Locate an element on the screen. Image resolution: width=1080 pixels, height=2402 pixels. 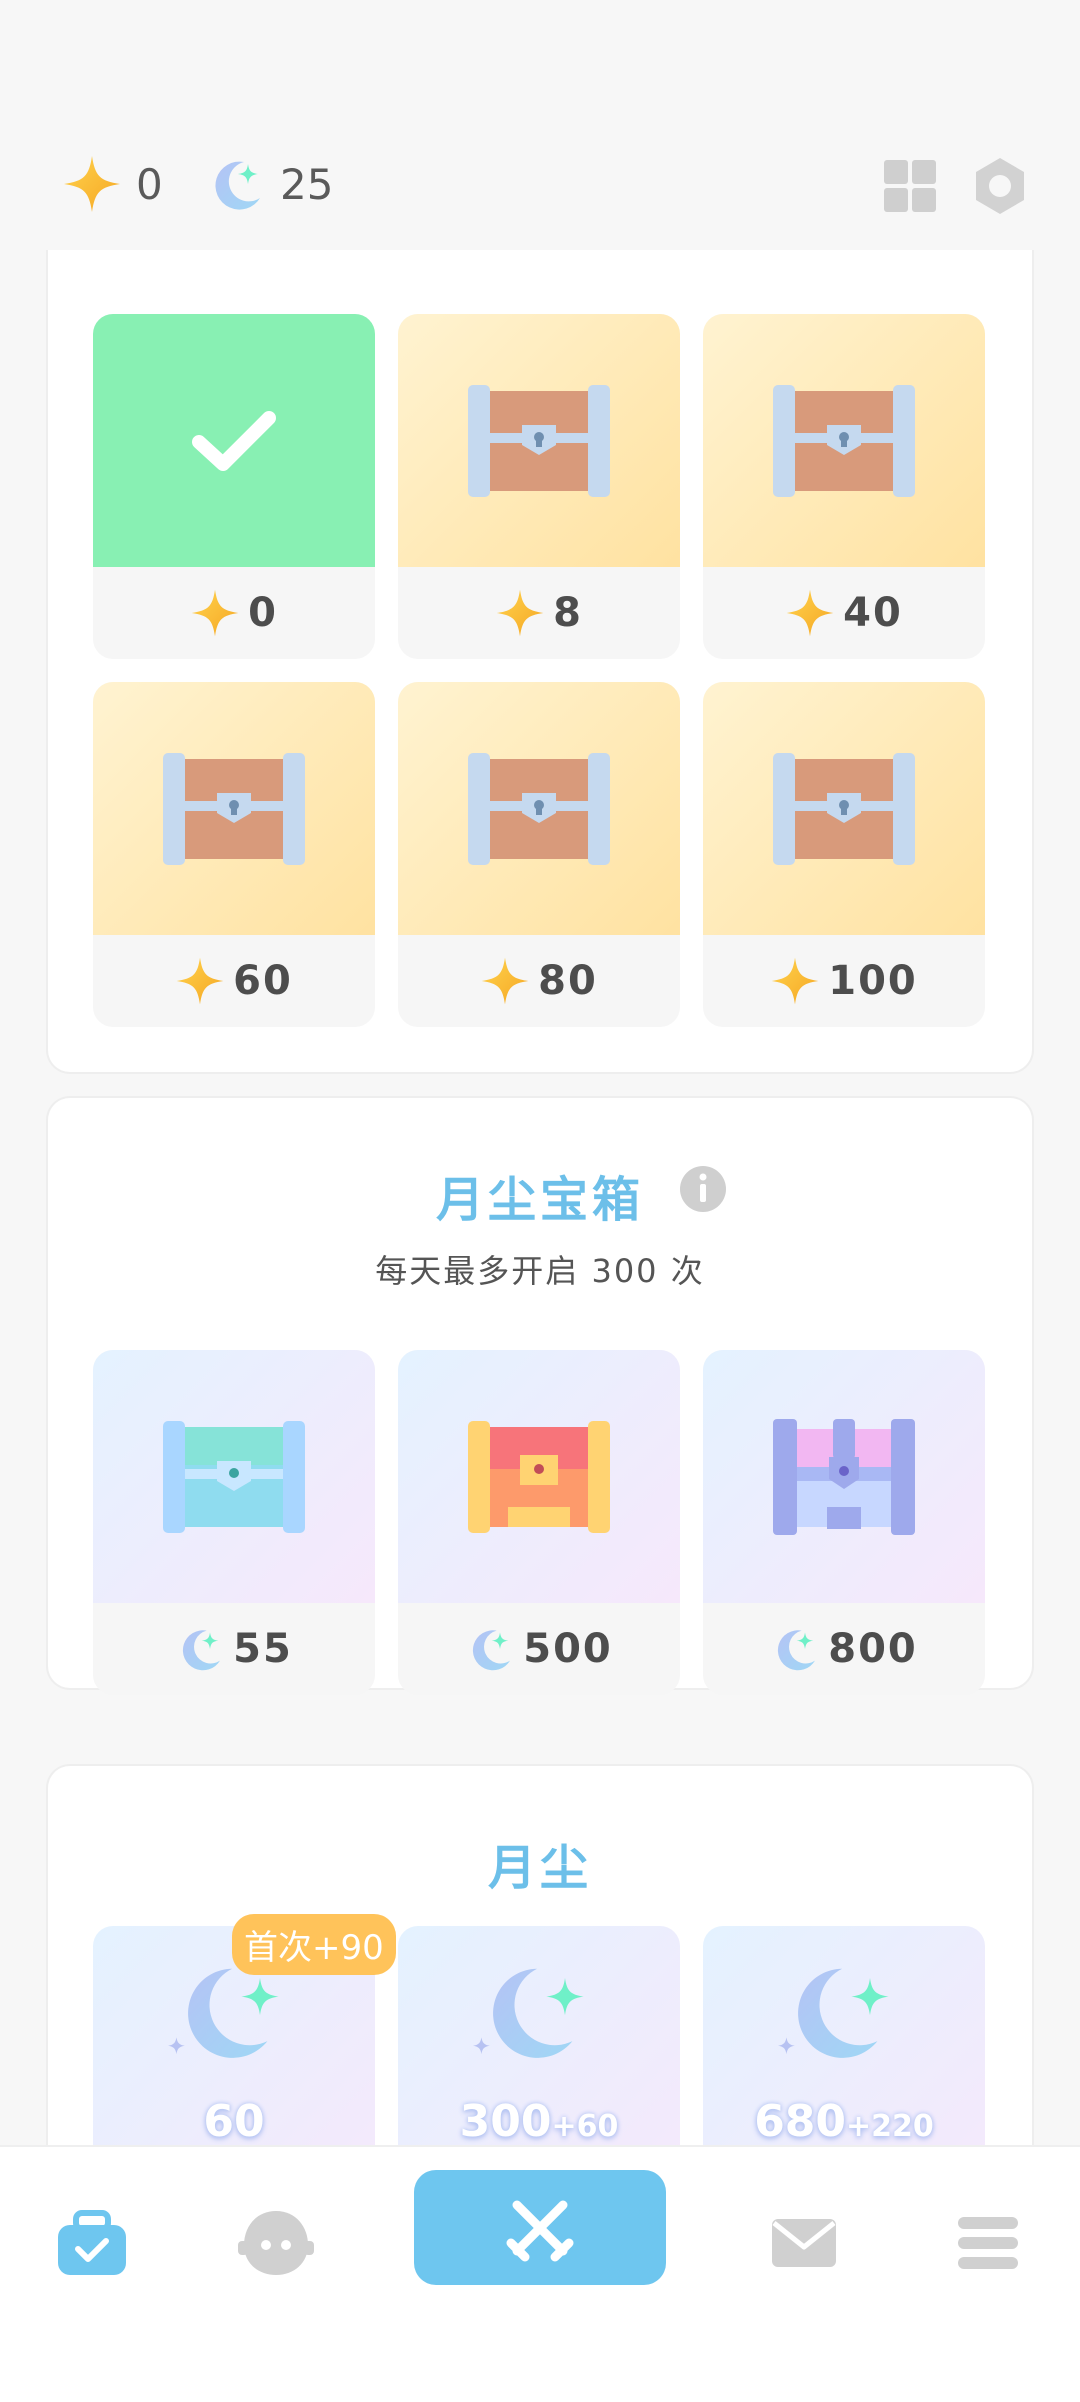
card-title: 月尘宝箱 is located at coordinates (539, 1200).